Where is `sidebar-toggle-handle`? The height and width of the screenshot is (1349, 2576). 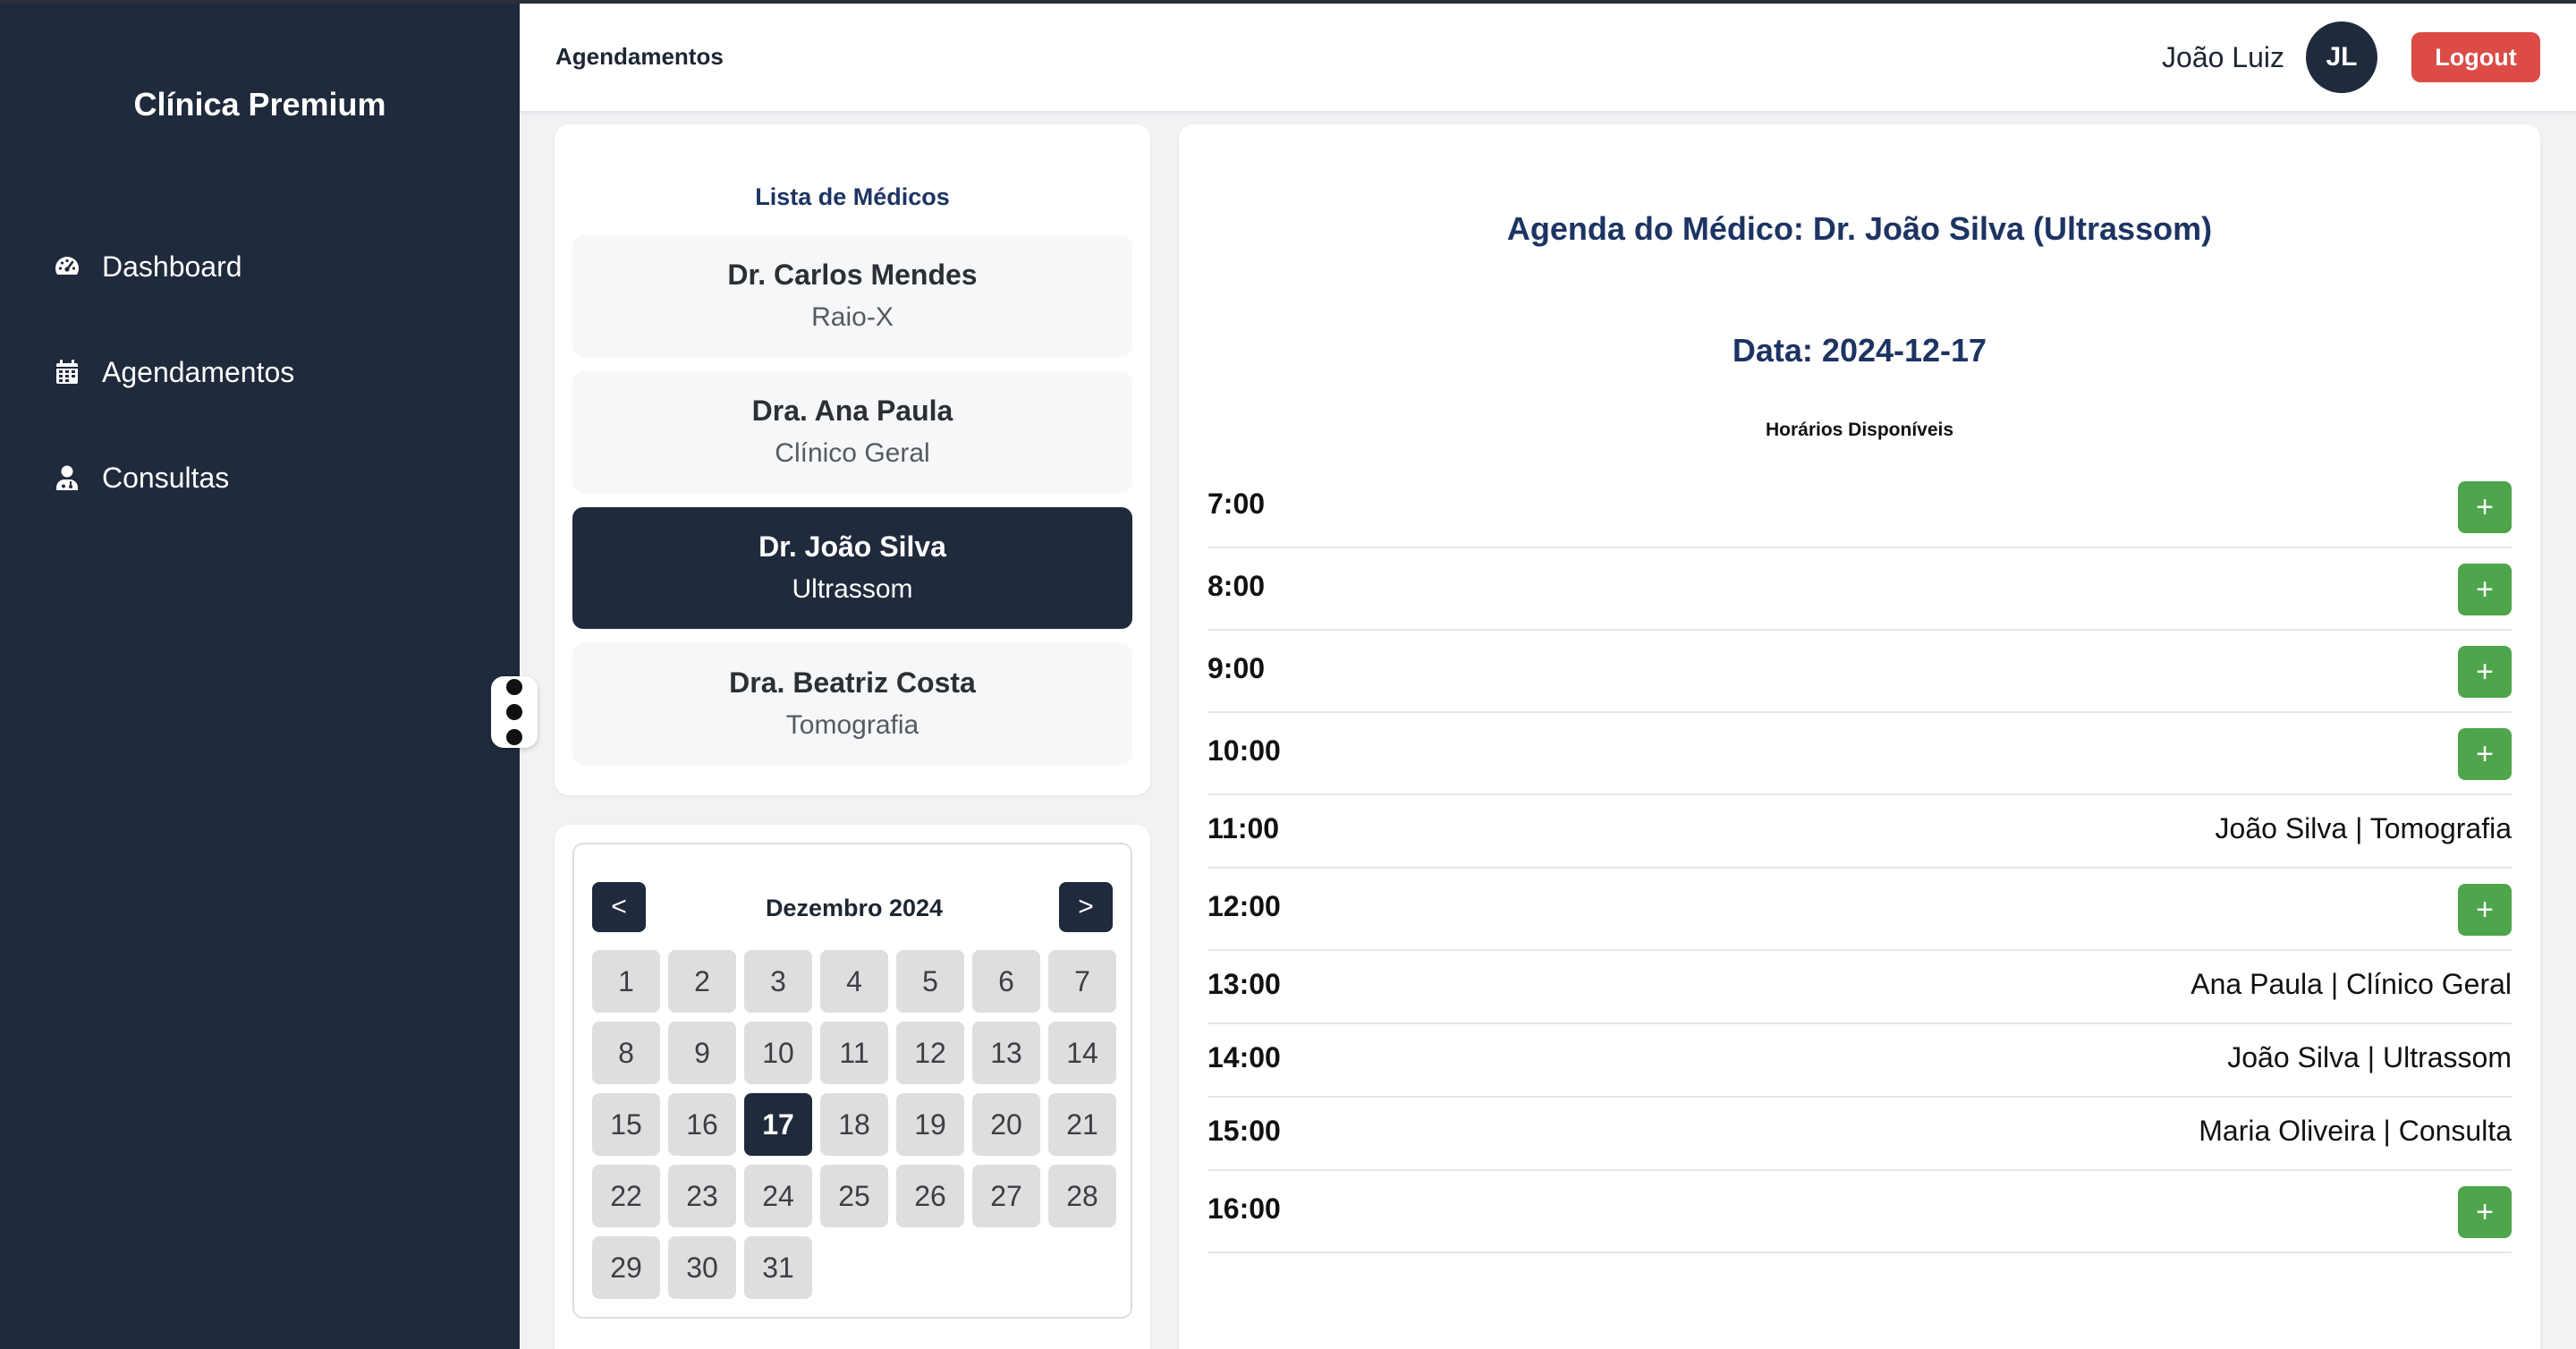 sidebar-toggle-handle is located at coordinates (514, 712).